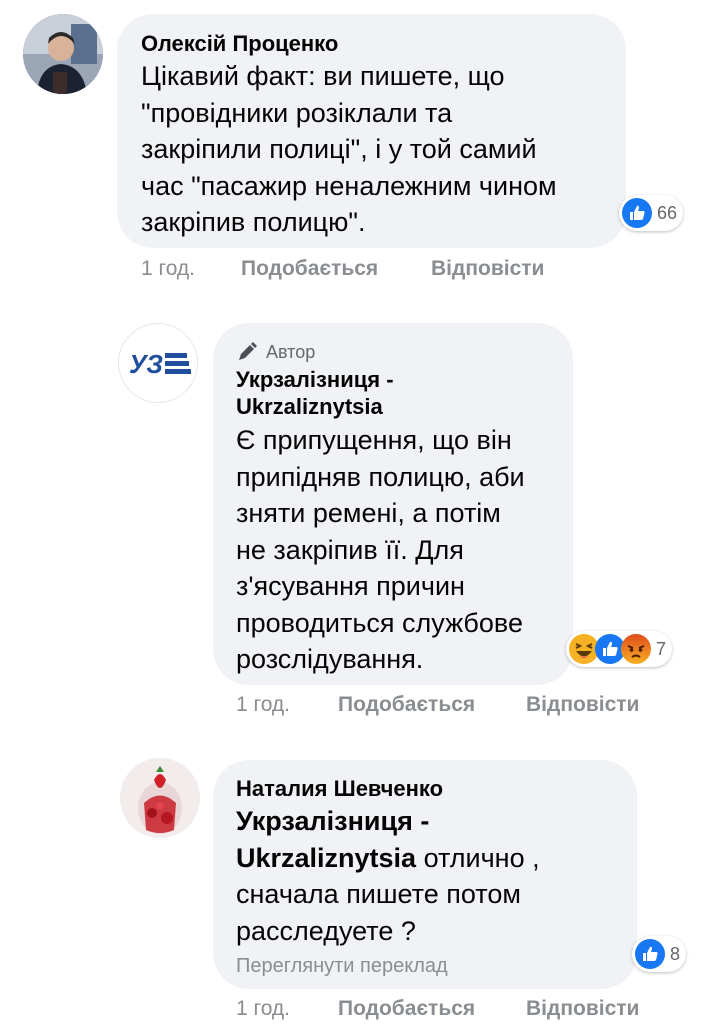  What do you see at coordinates (239, 44) in the screenshot?
I see `comment-author: Олексій Проценко` at bounding box center [239, 44].